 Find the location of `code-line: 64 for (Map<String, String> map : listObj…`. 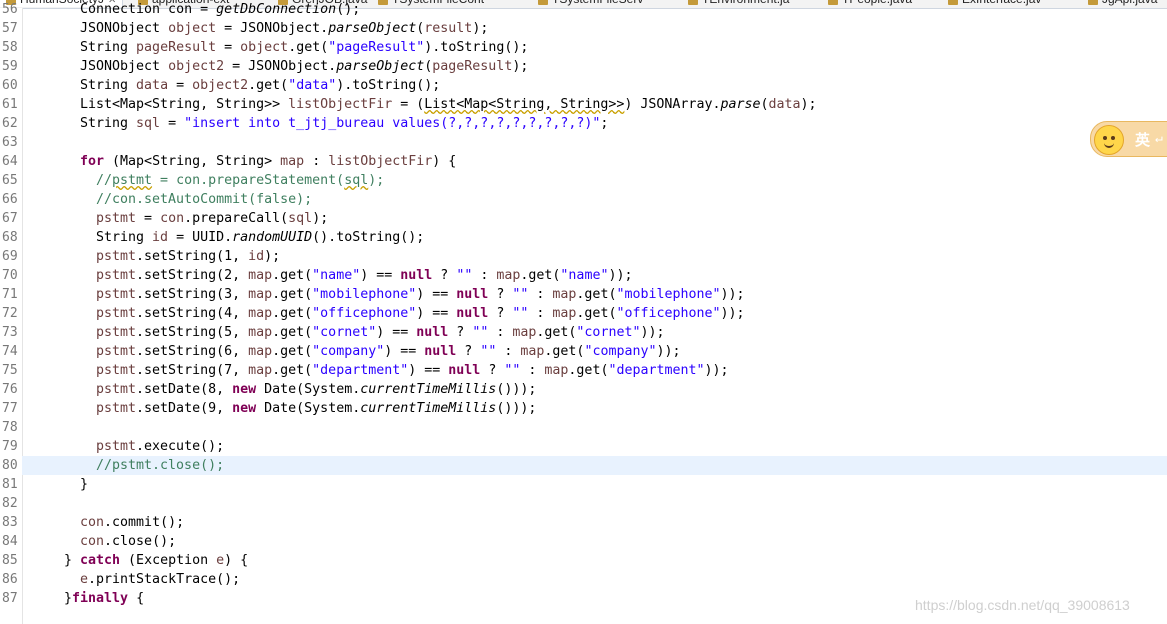

code-line: 64 for (Map<String, String> map : listObj… is located at coordinates (583, 161).